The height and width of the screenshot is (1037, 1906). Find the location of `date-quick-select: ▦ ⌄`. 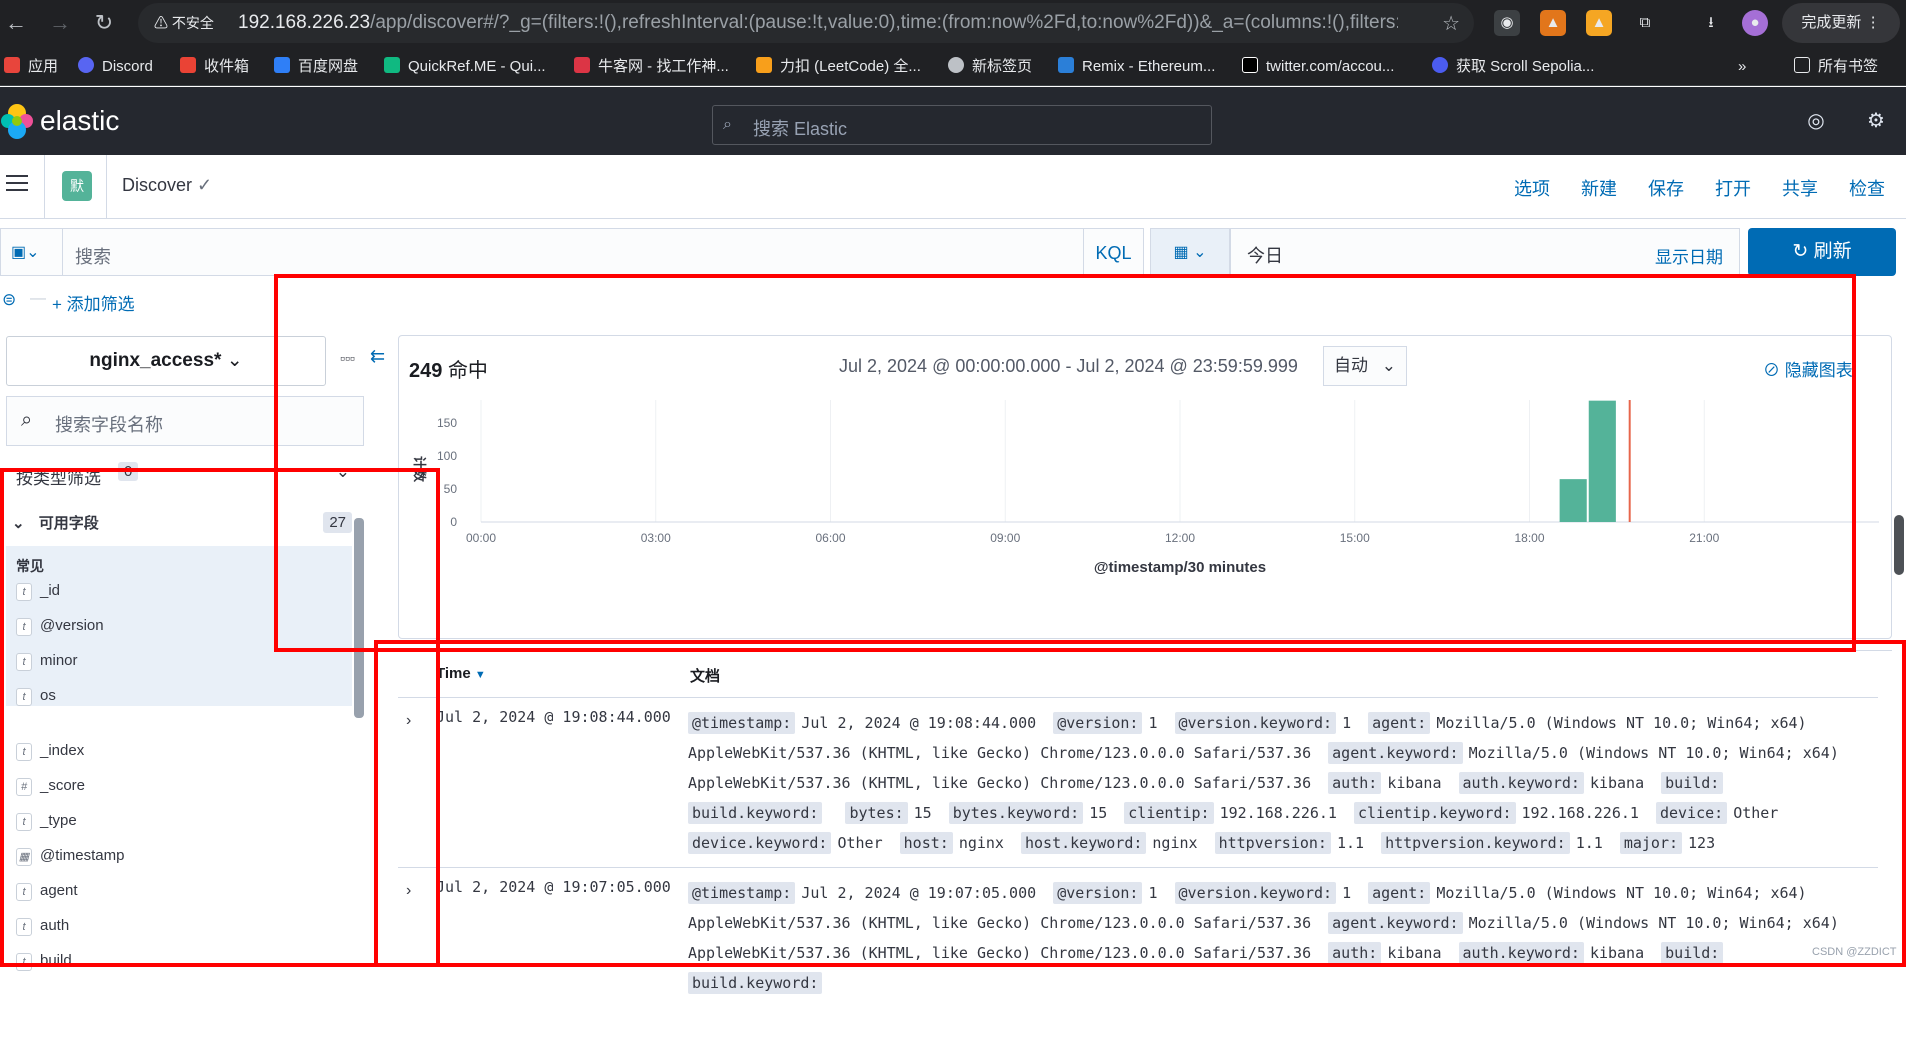

date-quick-select: ▦ ⌄ is located at coordinates (1190, 252).